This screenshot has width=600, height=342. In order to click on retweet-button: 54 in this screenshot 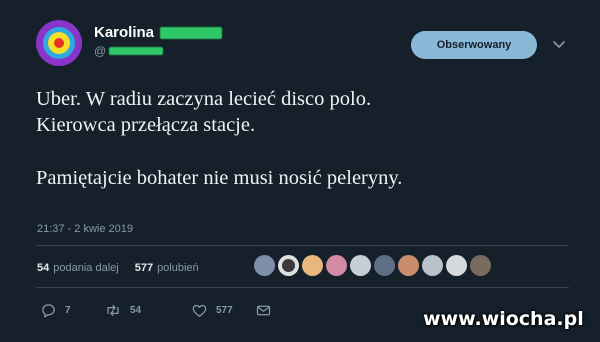, I will do `click(147, 310)`.